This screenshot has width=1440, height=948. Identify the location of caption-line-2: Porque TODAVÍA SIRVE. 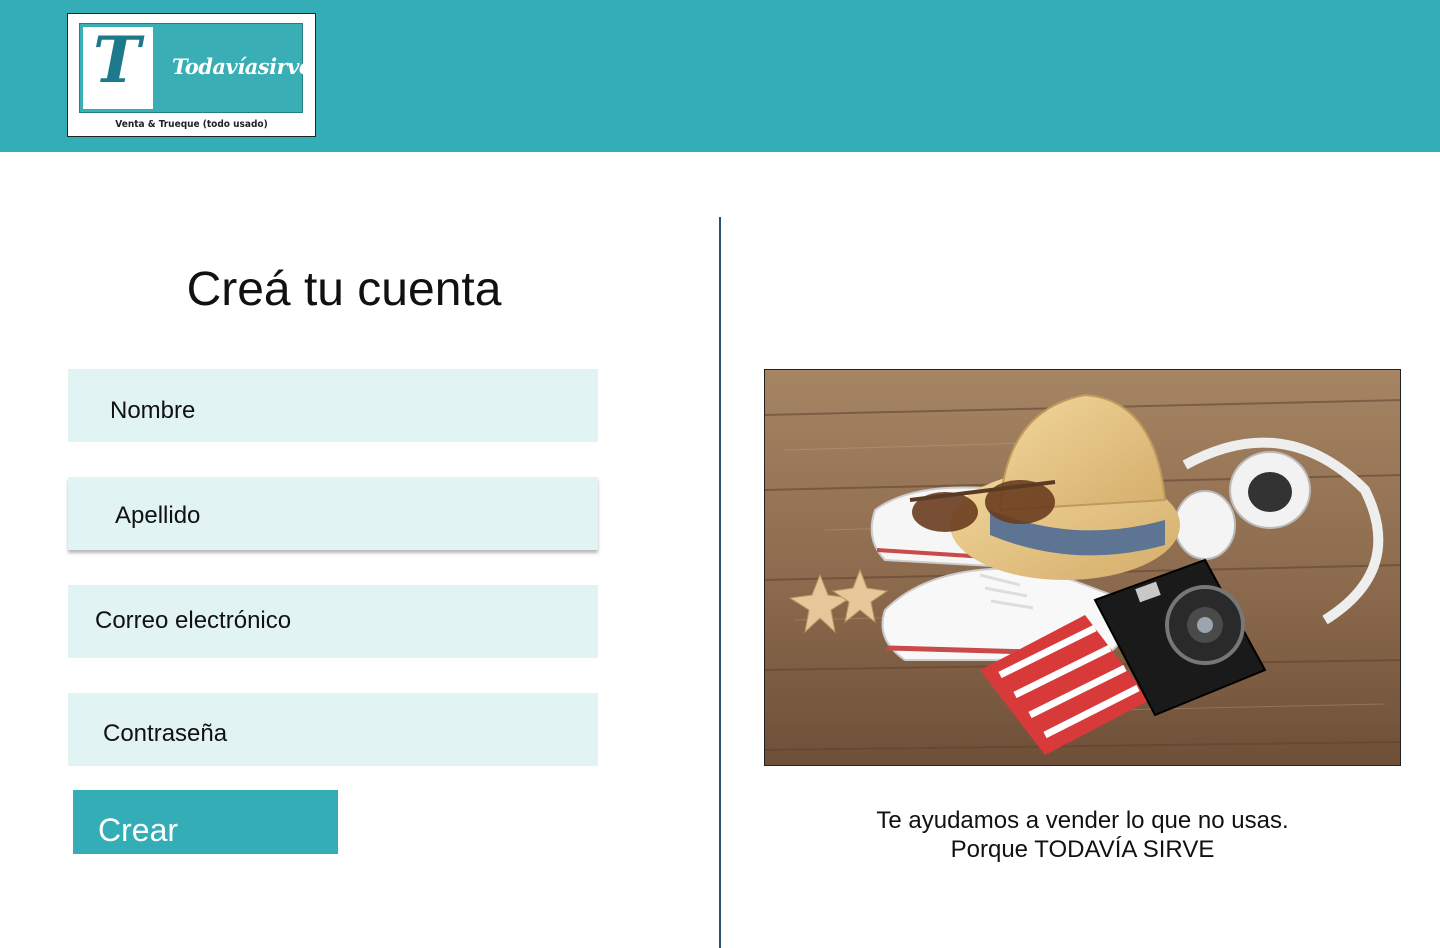
(1082, 849).